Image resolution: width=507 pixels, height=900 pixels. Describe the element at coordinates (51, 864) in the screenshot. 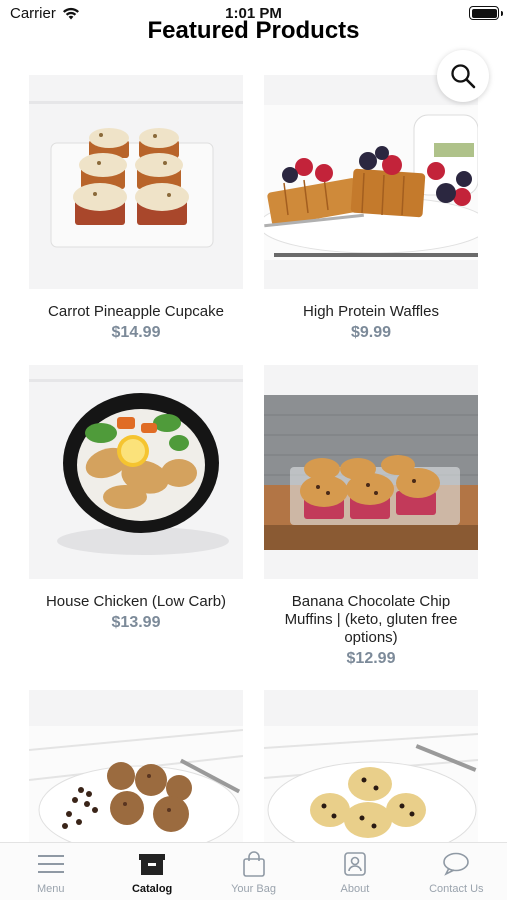

I see `hamburger-menu-icon` at that location.